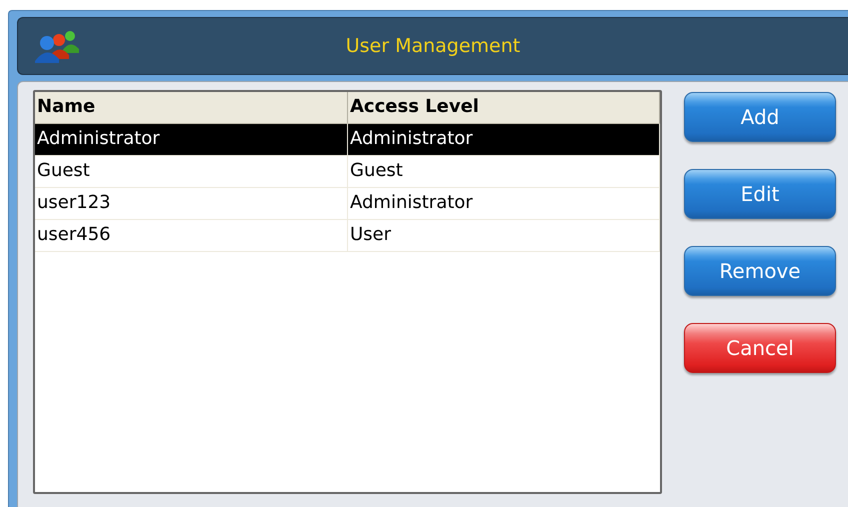 The height and width of the screenshot is (507, 848). Describe the element at coordinates (504, 235) in the screenshot. I see `table-cell: User` at that location.